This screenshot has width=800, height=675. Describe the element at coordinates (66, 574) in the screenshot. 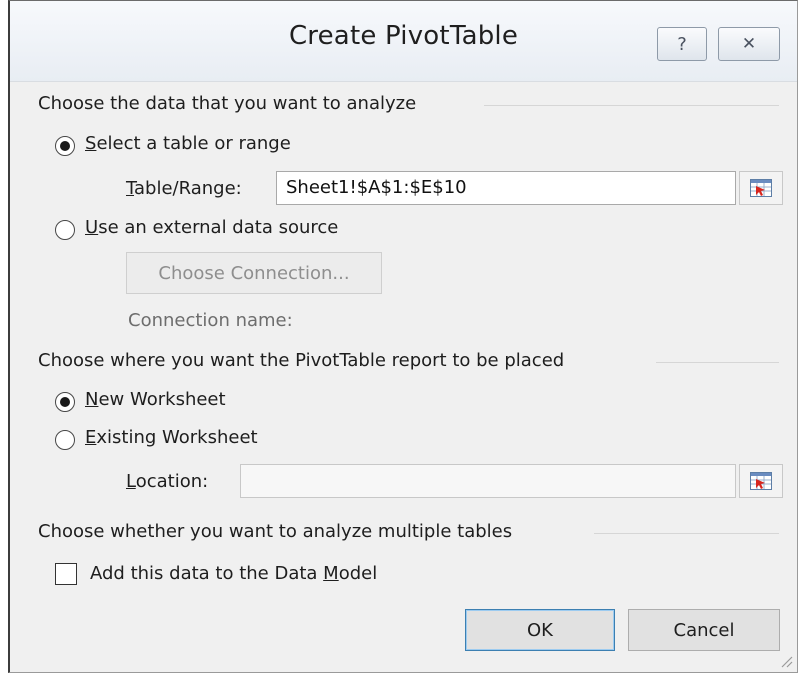

I see `data-model-checkbox` at that location.